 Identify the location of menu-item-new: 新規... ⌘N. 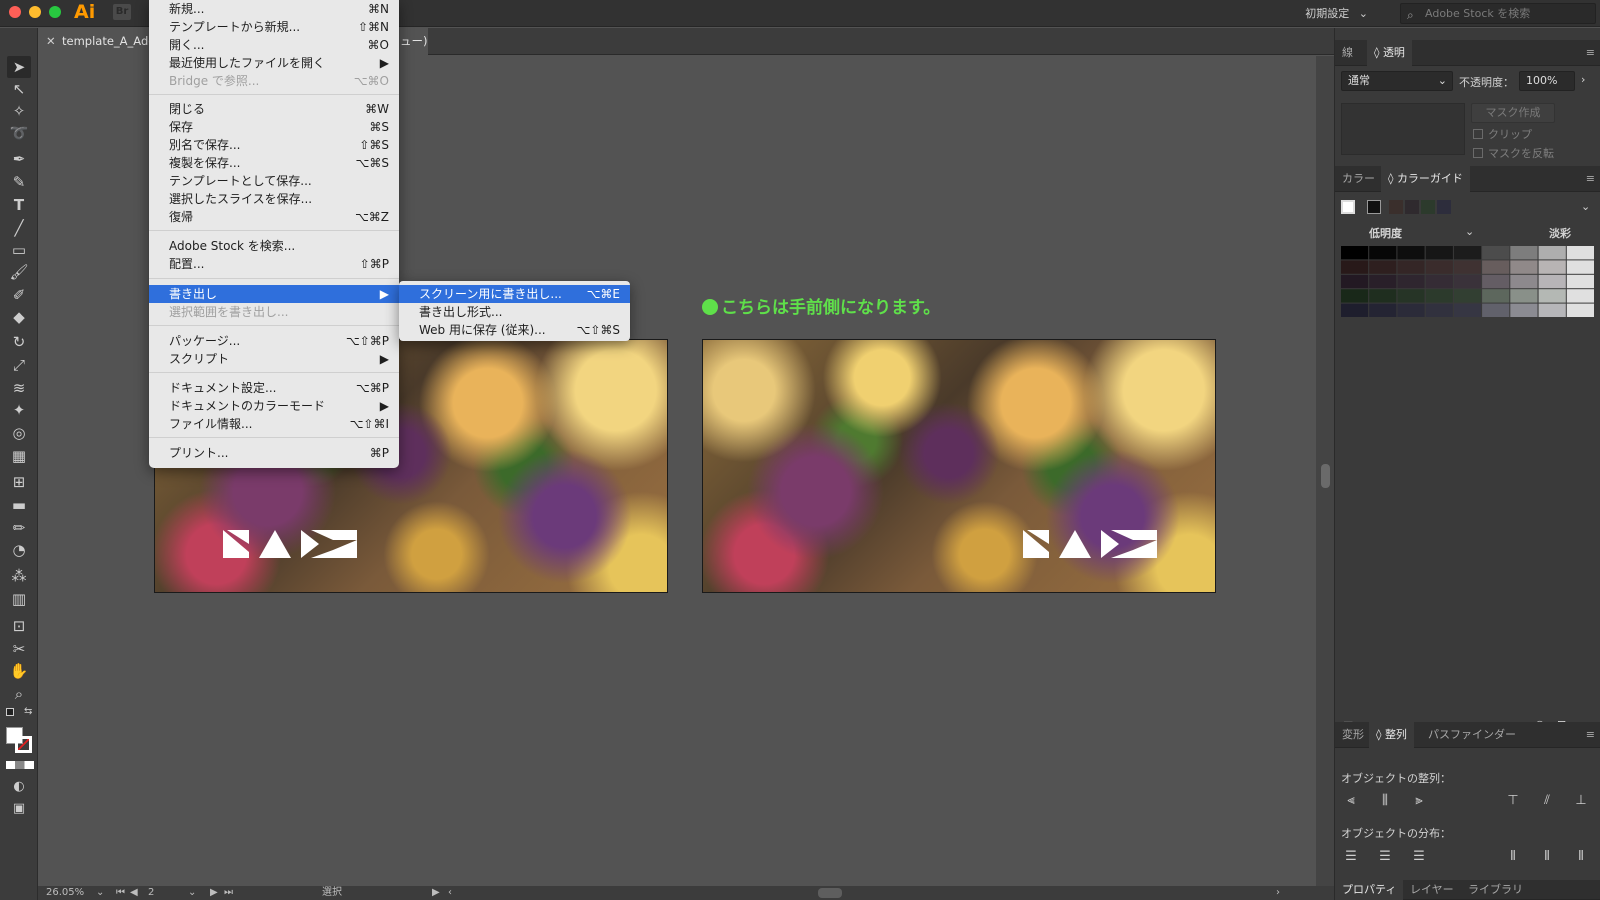
(274, 9).